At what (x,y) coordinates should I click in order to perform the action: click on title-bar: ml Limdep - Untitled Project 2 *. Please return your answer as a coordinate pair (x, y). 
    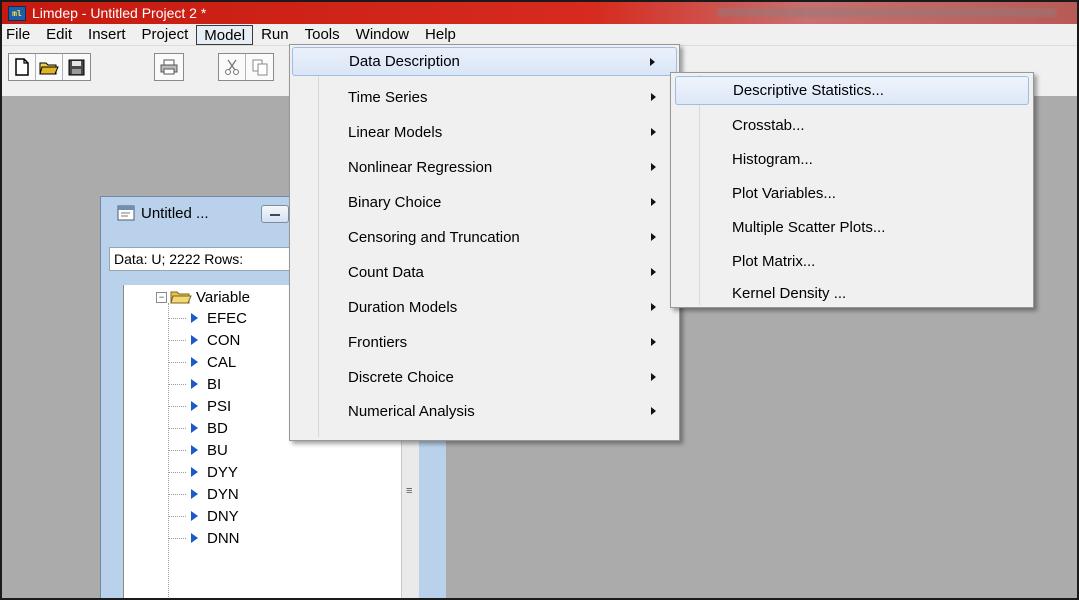
    Looking at the image, I should click on (539, 13).